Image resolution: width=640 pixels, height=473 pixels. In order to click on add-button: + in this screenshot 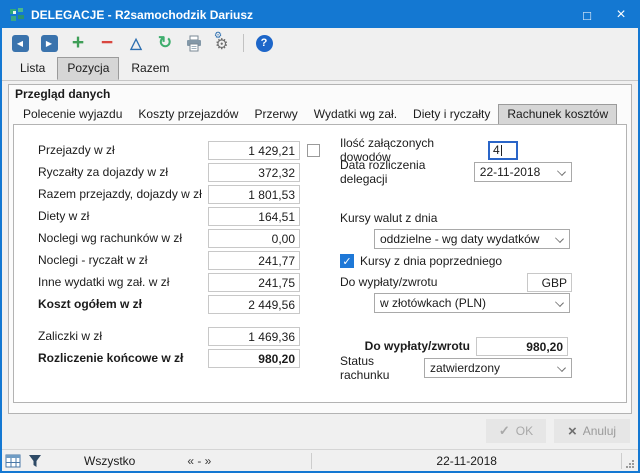, I will do `click(78, 42)`.